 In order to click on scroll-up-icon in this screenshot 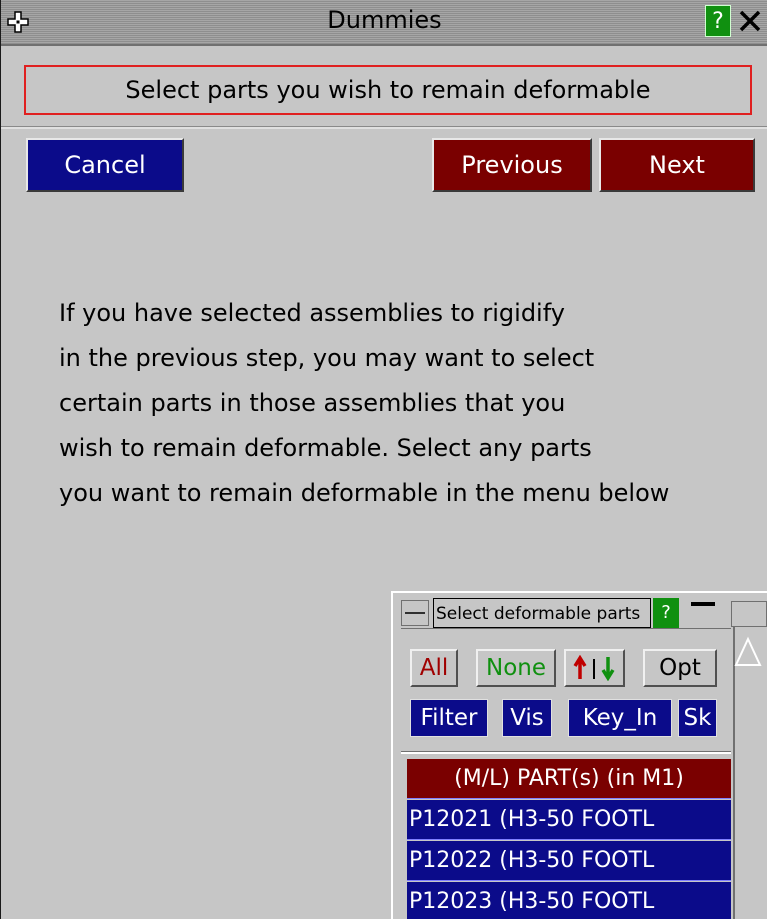, I will do `click(748, 653)`.